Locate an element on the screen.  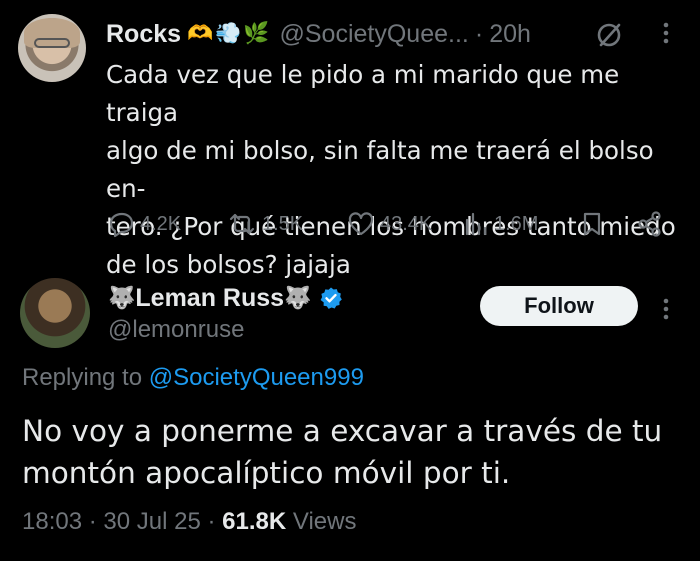
like-count: 43.4K is located at coordinates (406, 223).